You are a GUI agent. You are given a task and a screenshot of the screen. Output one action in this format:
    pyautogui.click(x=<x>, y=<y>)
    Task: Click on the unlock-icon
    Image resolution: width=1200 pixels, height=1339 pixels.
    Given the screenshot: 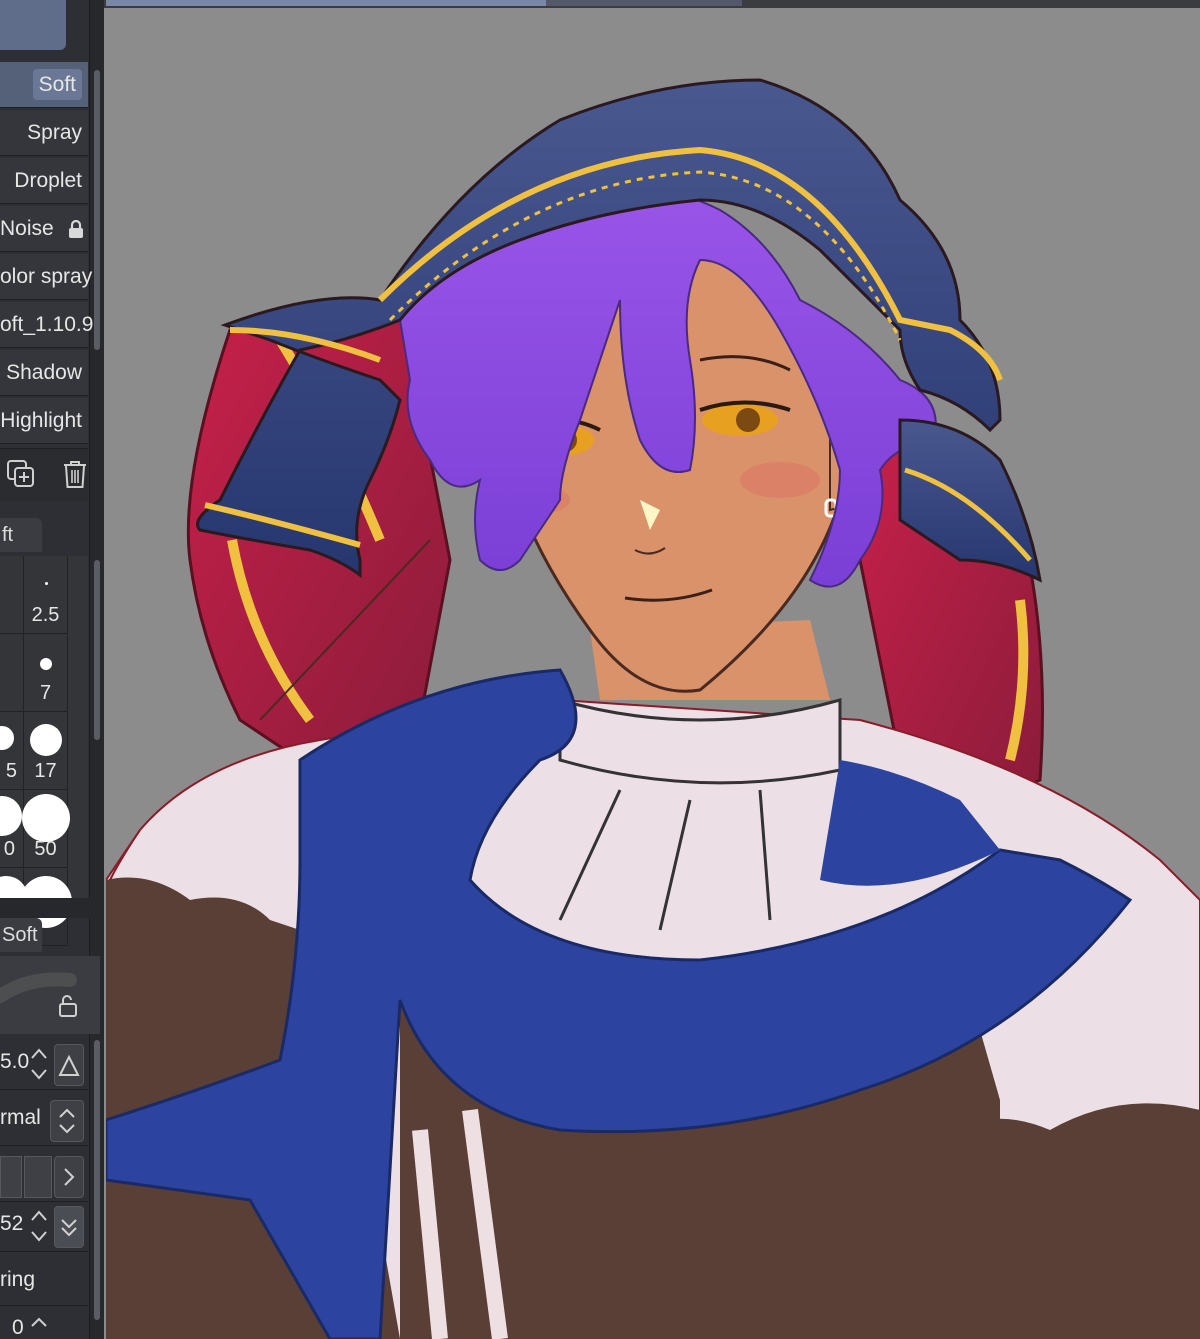 What is the action you would take?
    pyautogui.click(x=69, y=1006)
    